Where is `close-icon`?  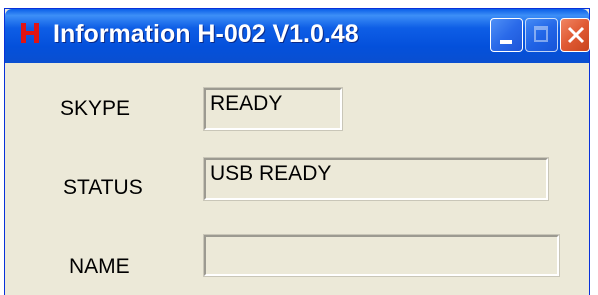 close-icon is located at coordinates (576, 35).